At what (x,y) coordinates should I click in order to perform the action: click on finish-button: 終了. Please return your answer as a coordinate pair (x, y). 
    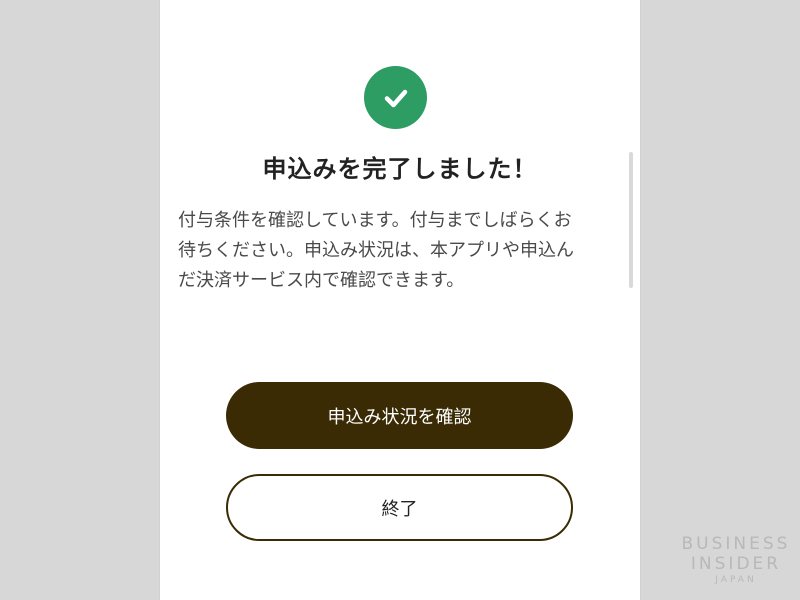
    Looking at the image, I should click on (399, 507).